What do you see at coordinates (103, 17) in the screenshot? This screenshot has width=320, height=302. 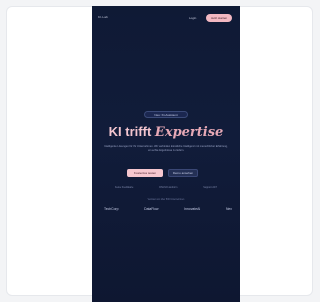 I see `brand-logo: KI-Lab` at bounding box center [103, 17].